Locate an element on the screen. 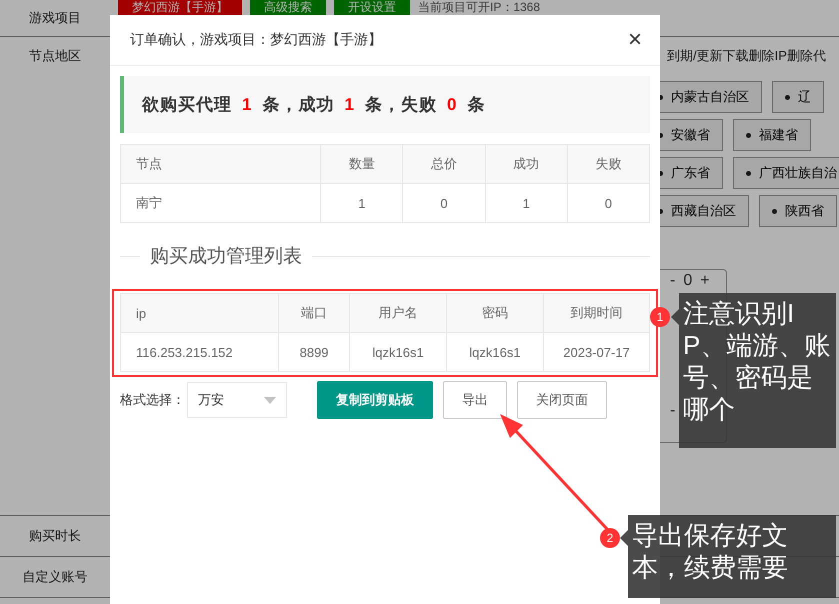  column-header: 用户名 is located at coordinates (398, 313).